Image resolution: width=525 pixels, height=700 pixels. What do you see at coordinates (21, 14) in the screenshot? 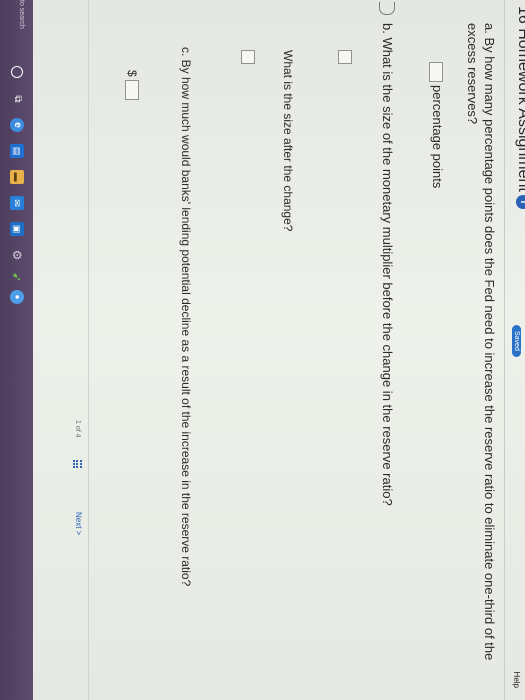
I see `taskbar-search-input: to search` at bounding box center [21, 14].